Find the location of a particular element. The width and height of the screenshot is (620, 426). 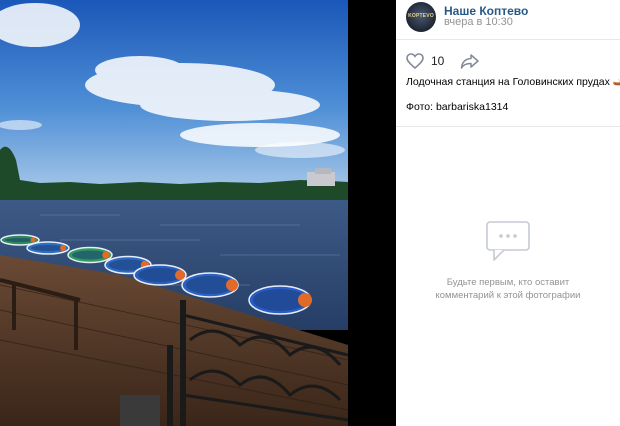

post-header: KOPTEVO Наше Коптево вчера в 10:30 is located at coordinates (508, 20).